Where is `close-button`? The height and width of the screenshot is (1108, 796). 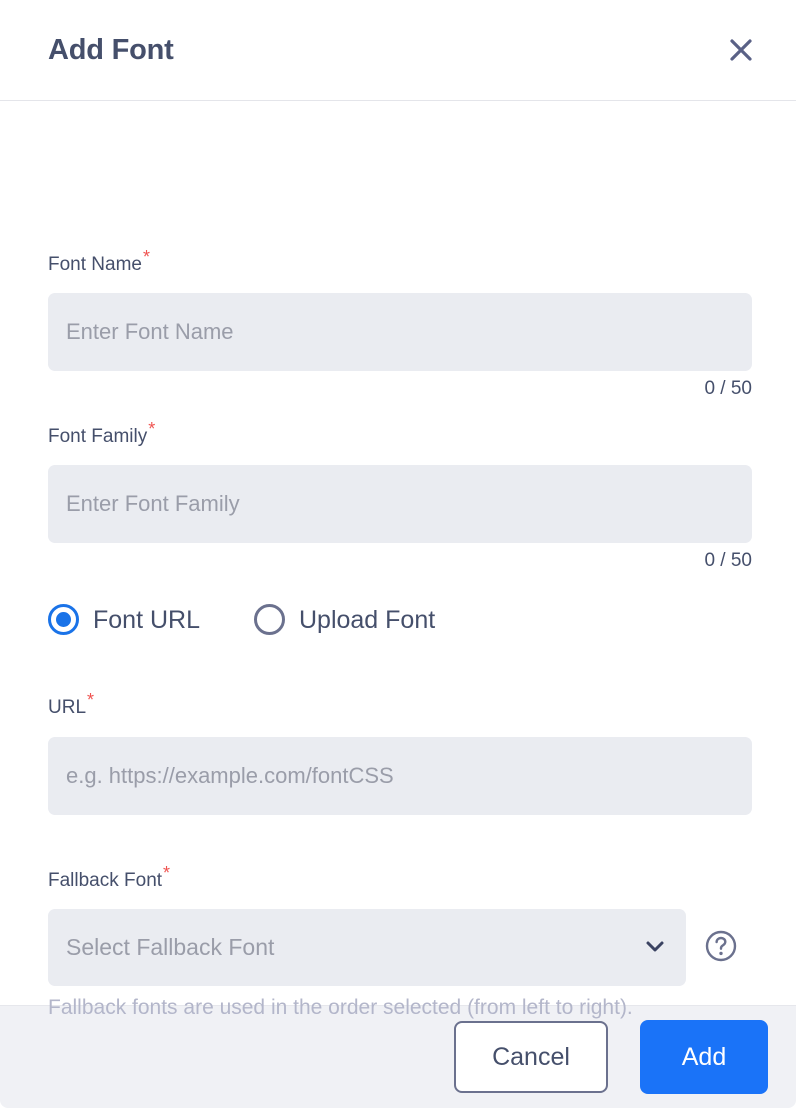
close-button is located at coordinates (741, 50).